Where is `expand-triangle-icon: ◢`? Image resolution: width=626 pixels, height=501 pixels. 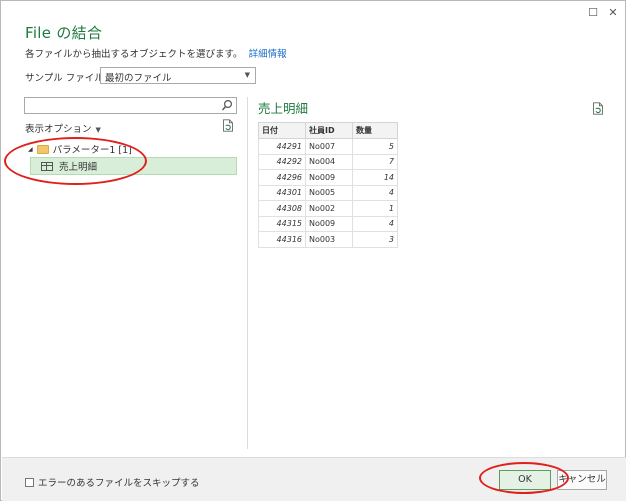 expand-triangle-icon: ◢ is located at coordinates (30, 149).